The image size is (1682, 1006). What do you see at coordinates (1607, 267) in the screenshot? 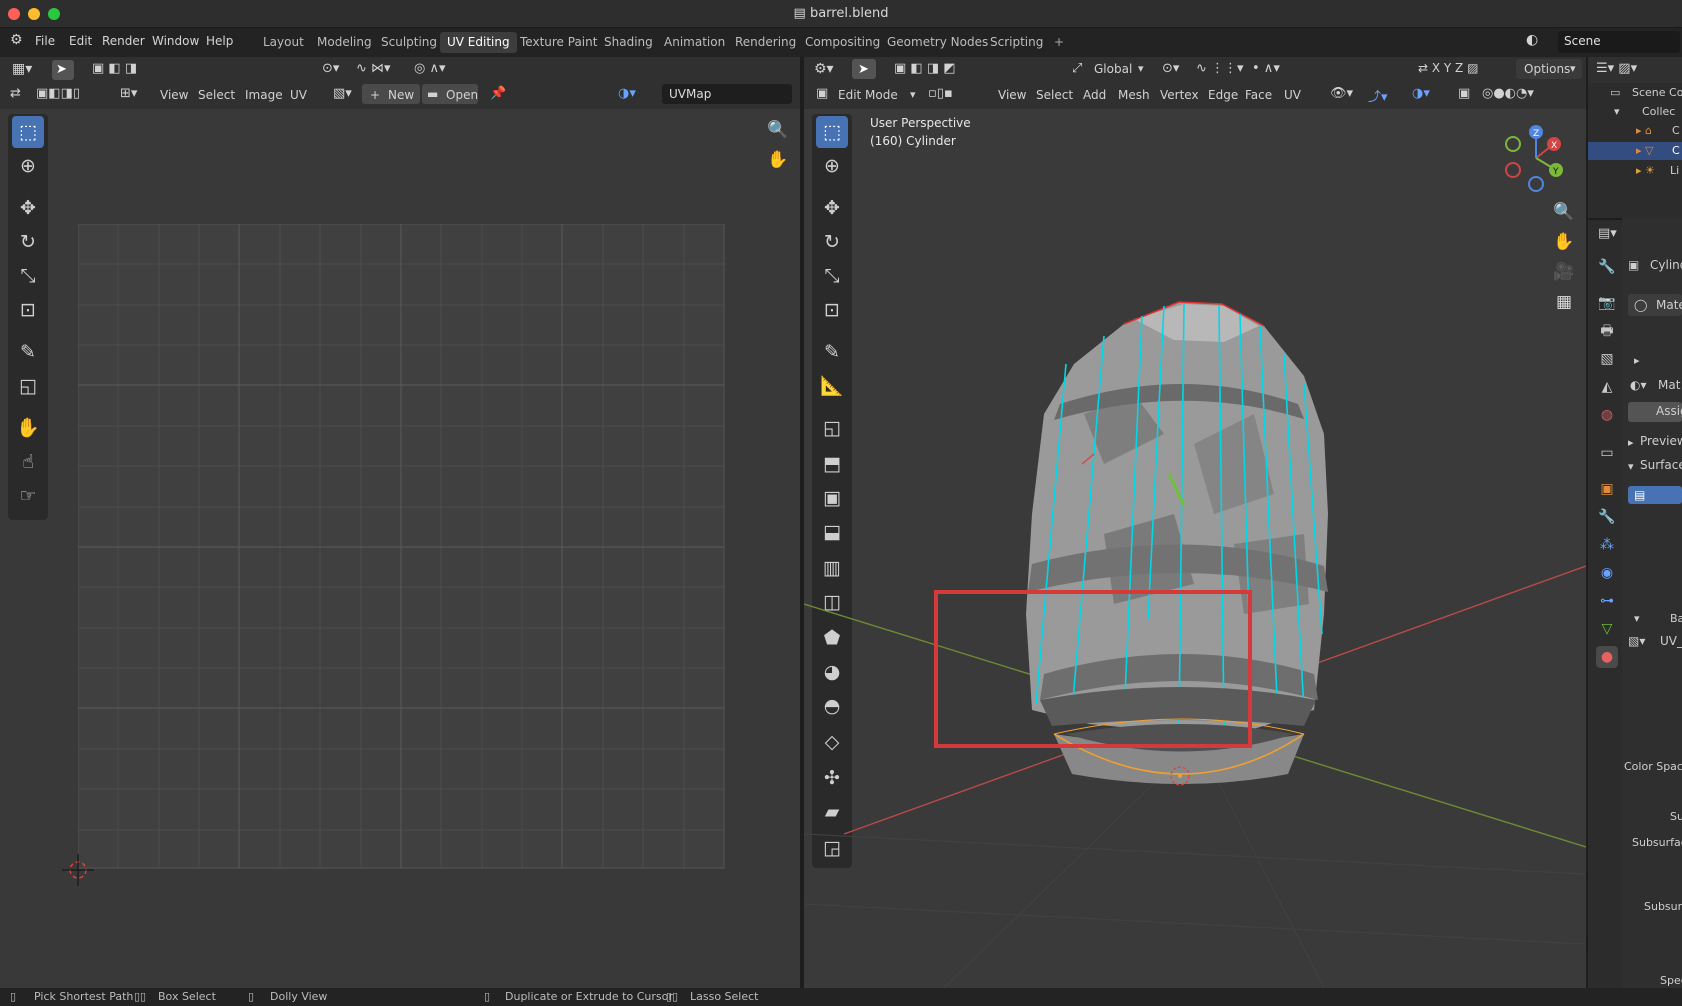
I see `tool-tab-icon: 🔧` at bounding box center [1607, 267].